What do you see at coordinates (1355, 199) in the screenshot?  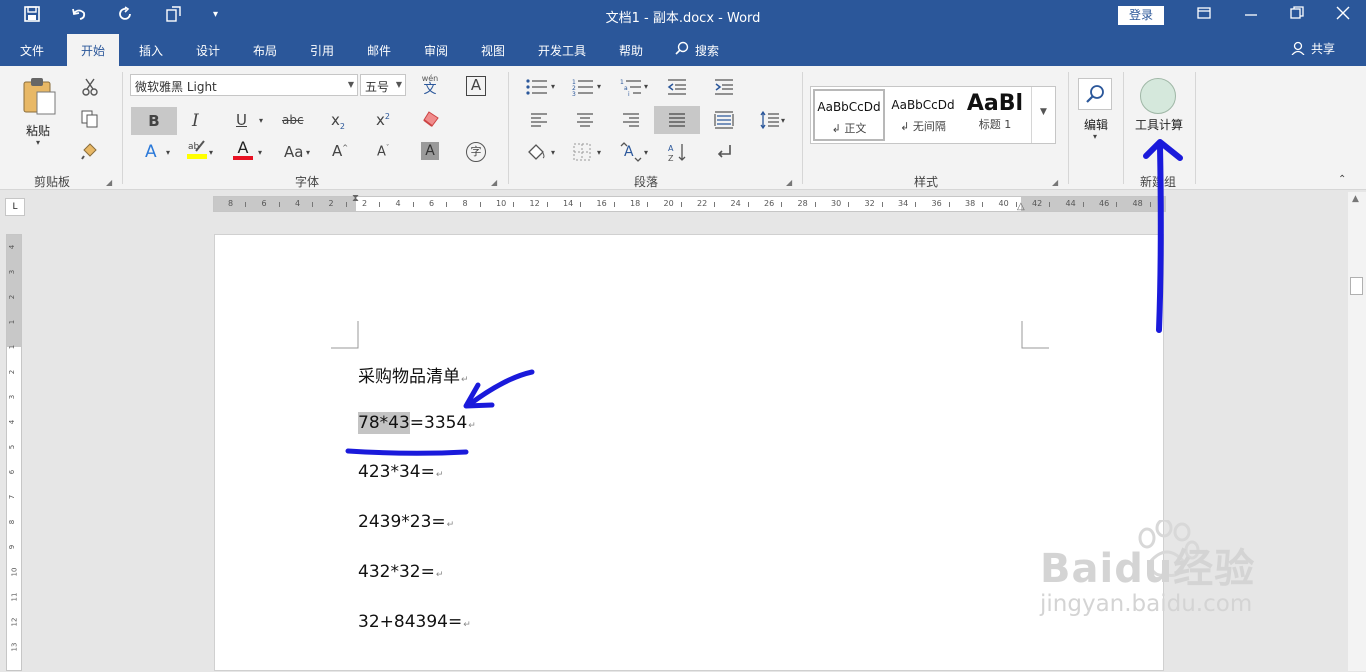 I see `scroll-up-icon: ▲` at bounding box center [1355, 199].